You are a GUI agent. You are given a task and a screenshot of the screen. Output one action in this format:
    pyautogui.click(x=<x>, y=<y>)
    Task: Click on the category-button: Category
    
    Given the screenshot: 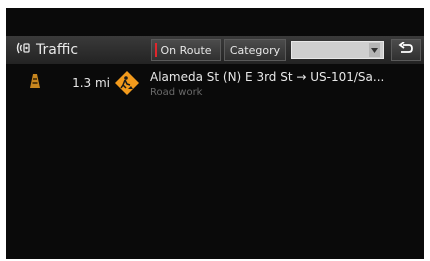 What is the action you would take?
    pyautogui.click(x=255, y=50)
    